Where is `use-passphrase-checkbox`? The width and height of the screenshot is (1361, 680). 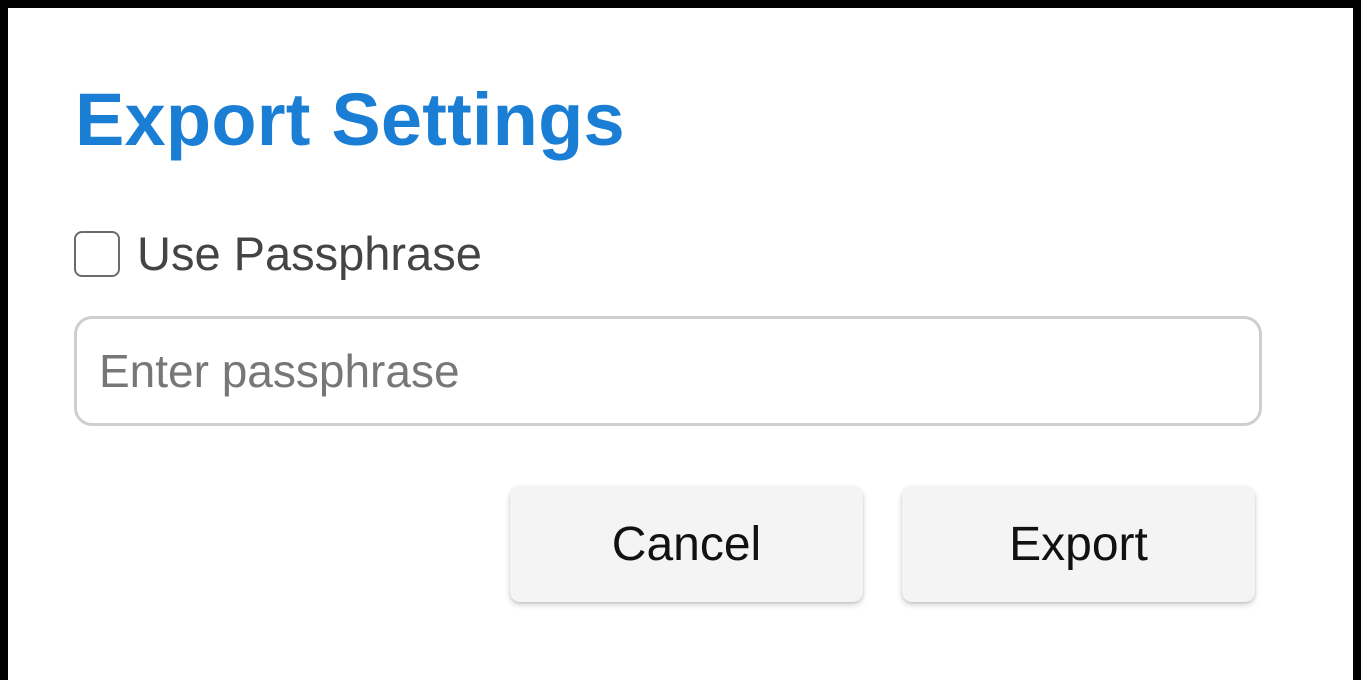
use-passphrase-checkbox is located at coordinates (97, 254).